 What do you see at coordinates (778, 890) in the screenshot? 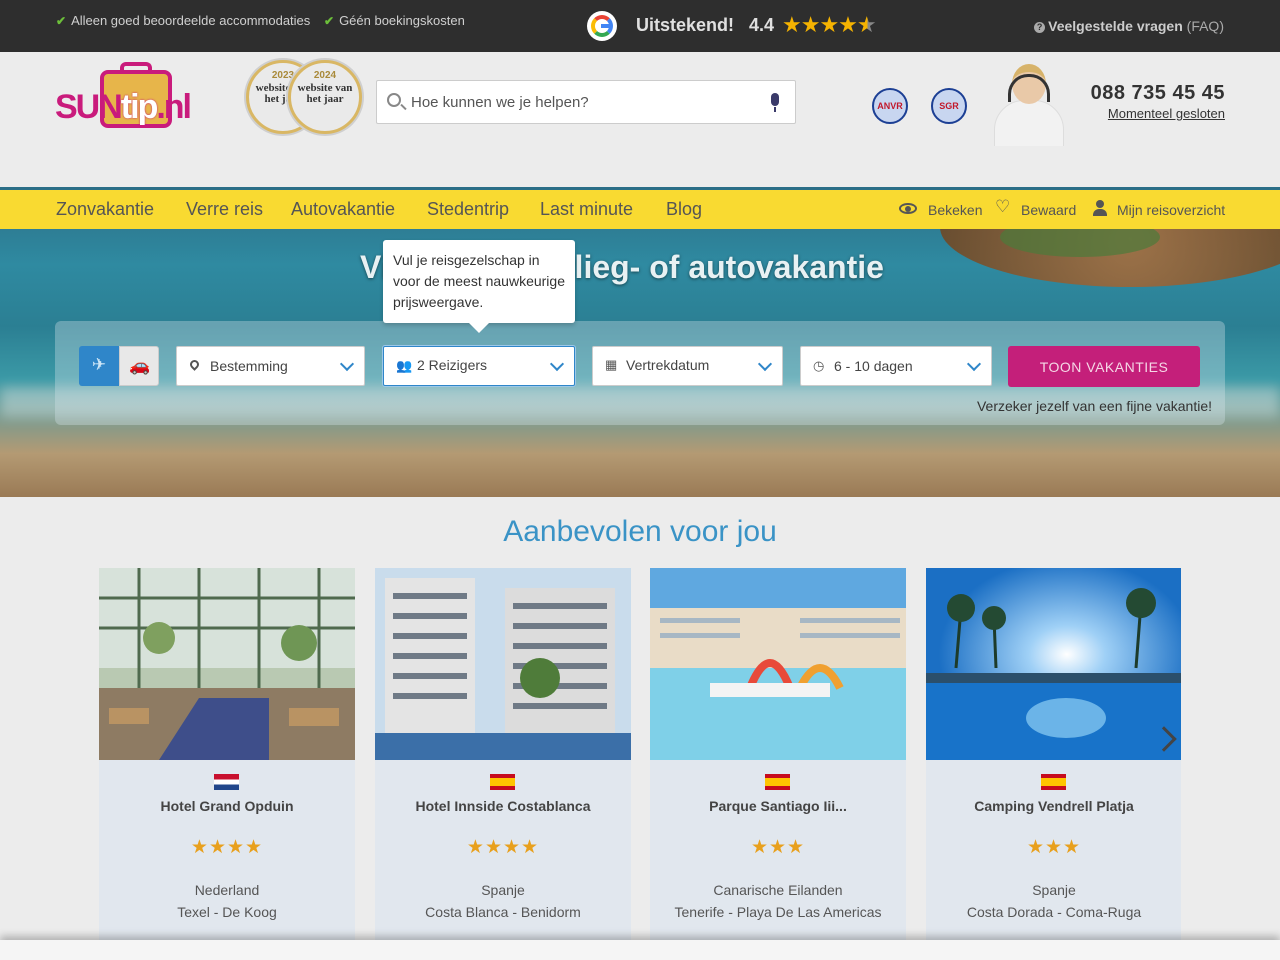
I see `hotel-country: Canarische Eilanden` at bounding box center [778, 890].